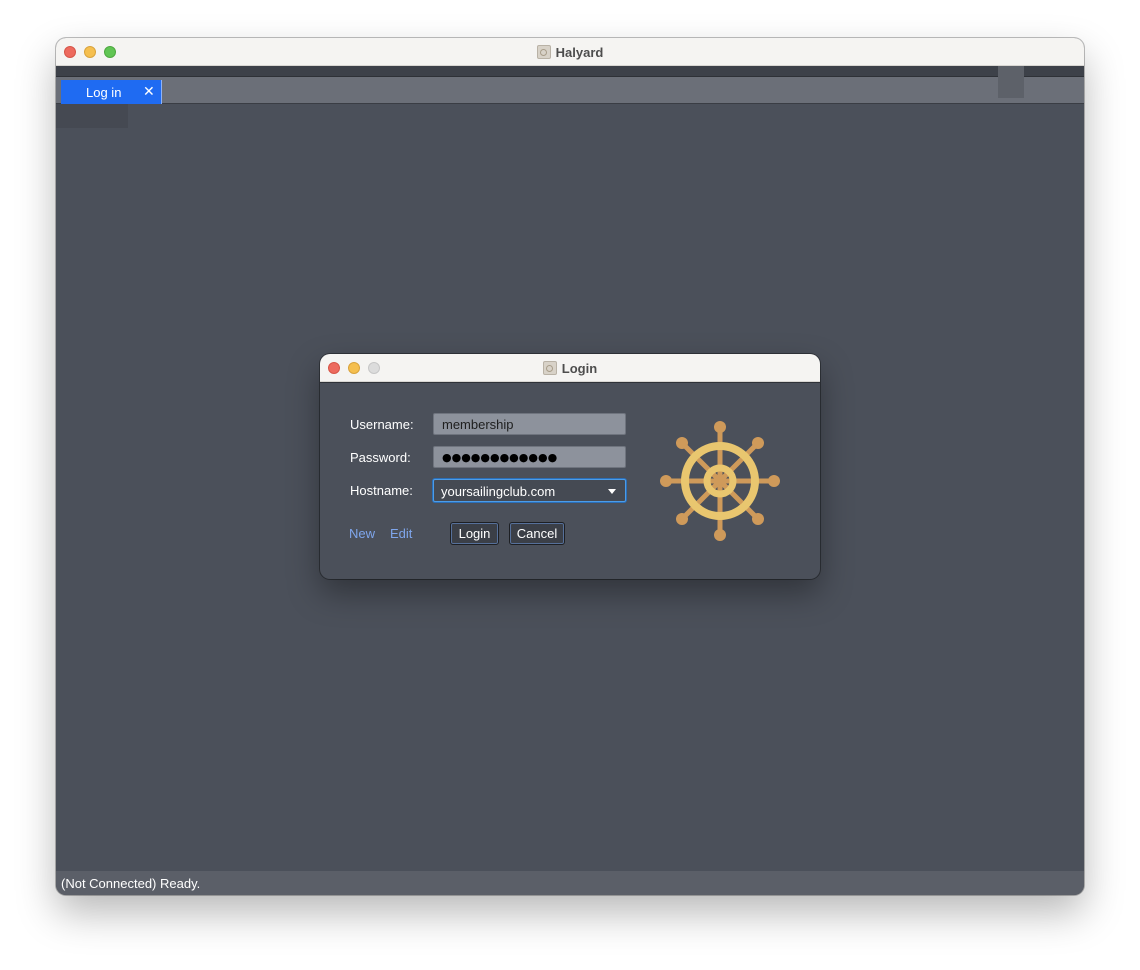 This screenshot has height=970, width=1140. I want to click on tab-label: Log in, so click(104, 92).